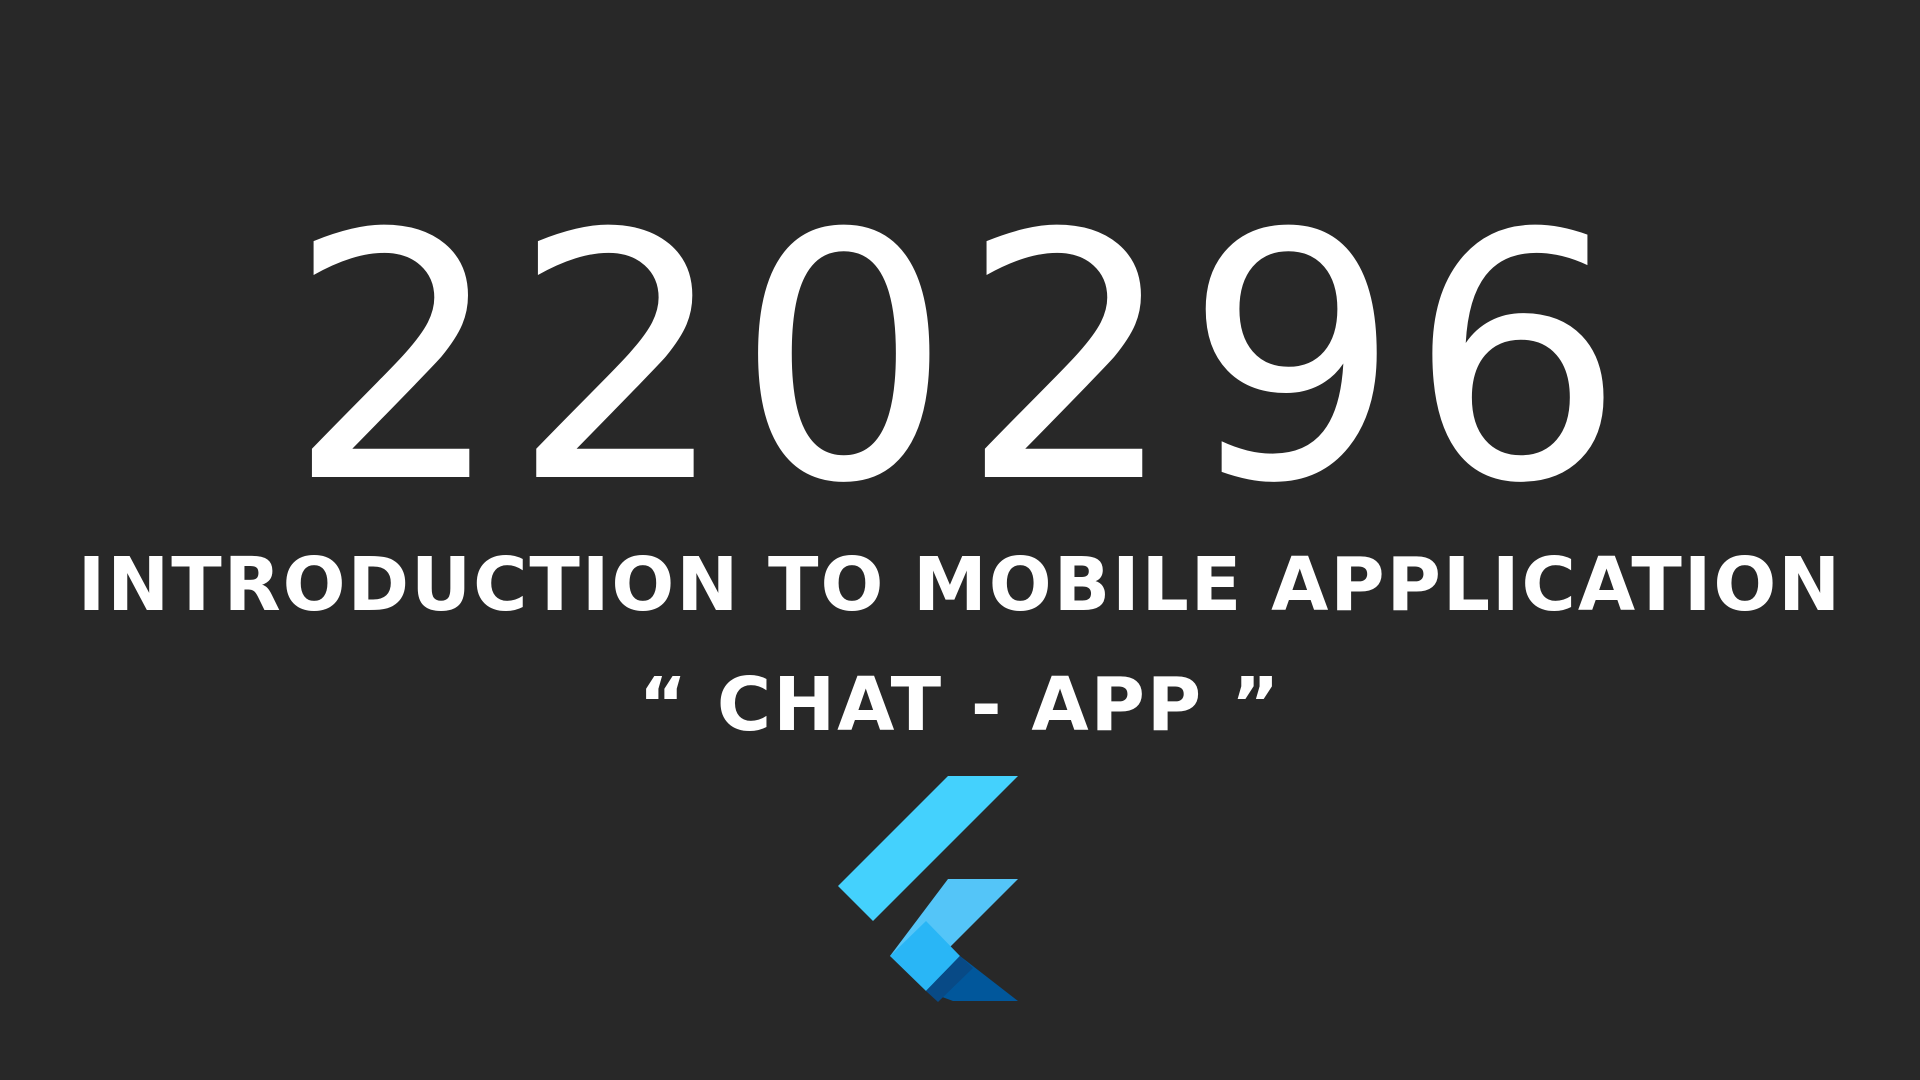  Describe the element at coordinates (960, 585) in the screenshot. I see `course-title: INTRODUCTION TO MOBILE APPLICATION` at that location.